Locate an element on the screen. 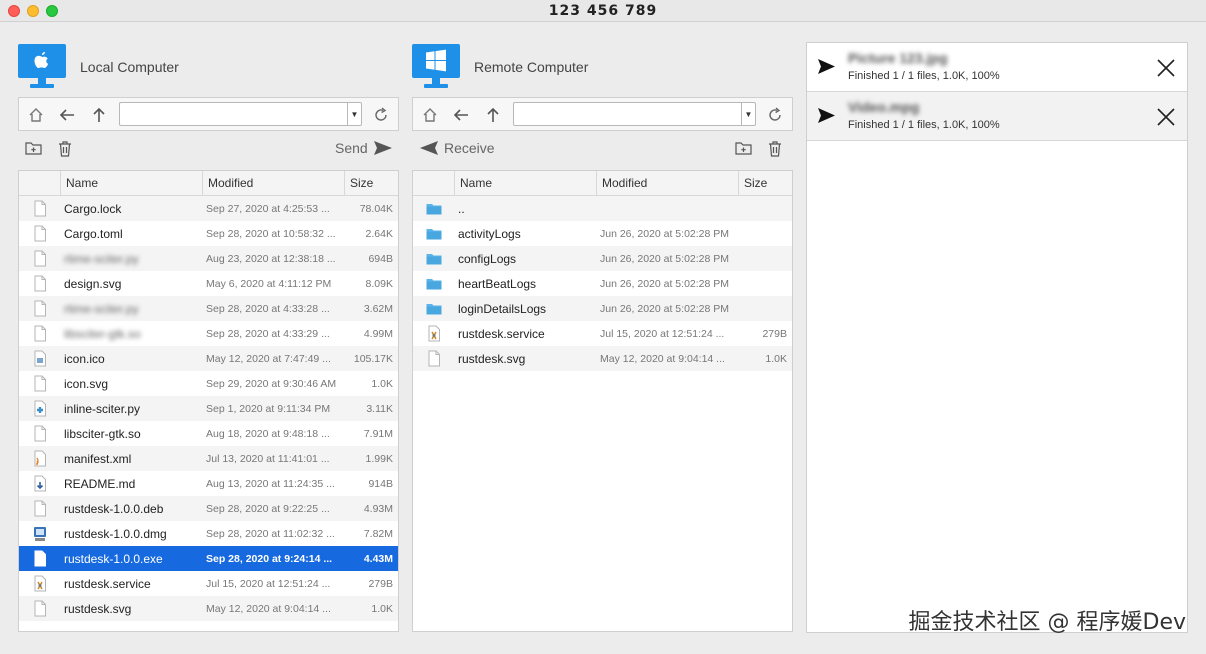 This screenshot has height=654, width=1206. file-name: manifest.xml is located at coordinates (98, 459).